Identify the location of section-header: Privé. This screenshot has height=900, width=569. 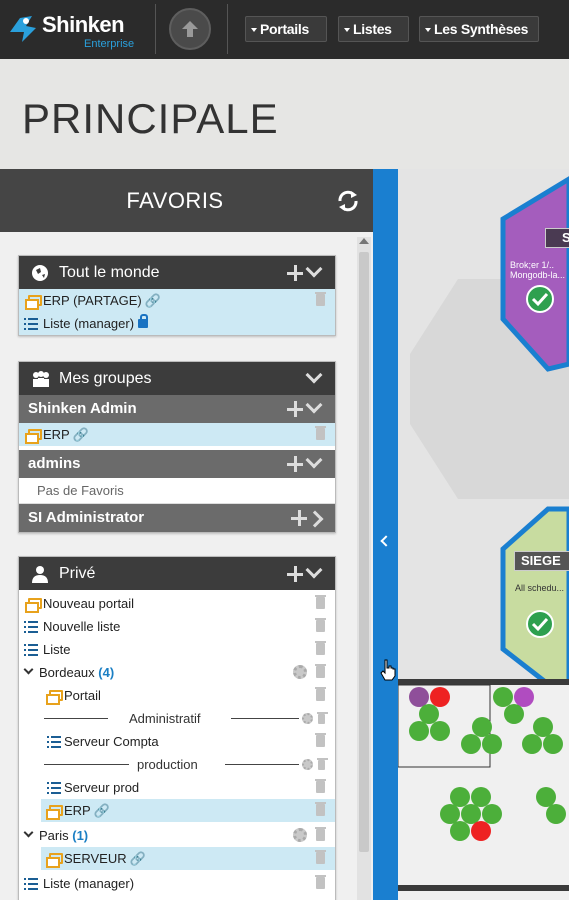
(177, 573).